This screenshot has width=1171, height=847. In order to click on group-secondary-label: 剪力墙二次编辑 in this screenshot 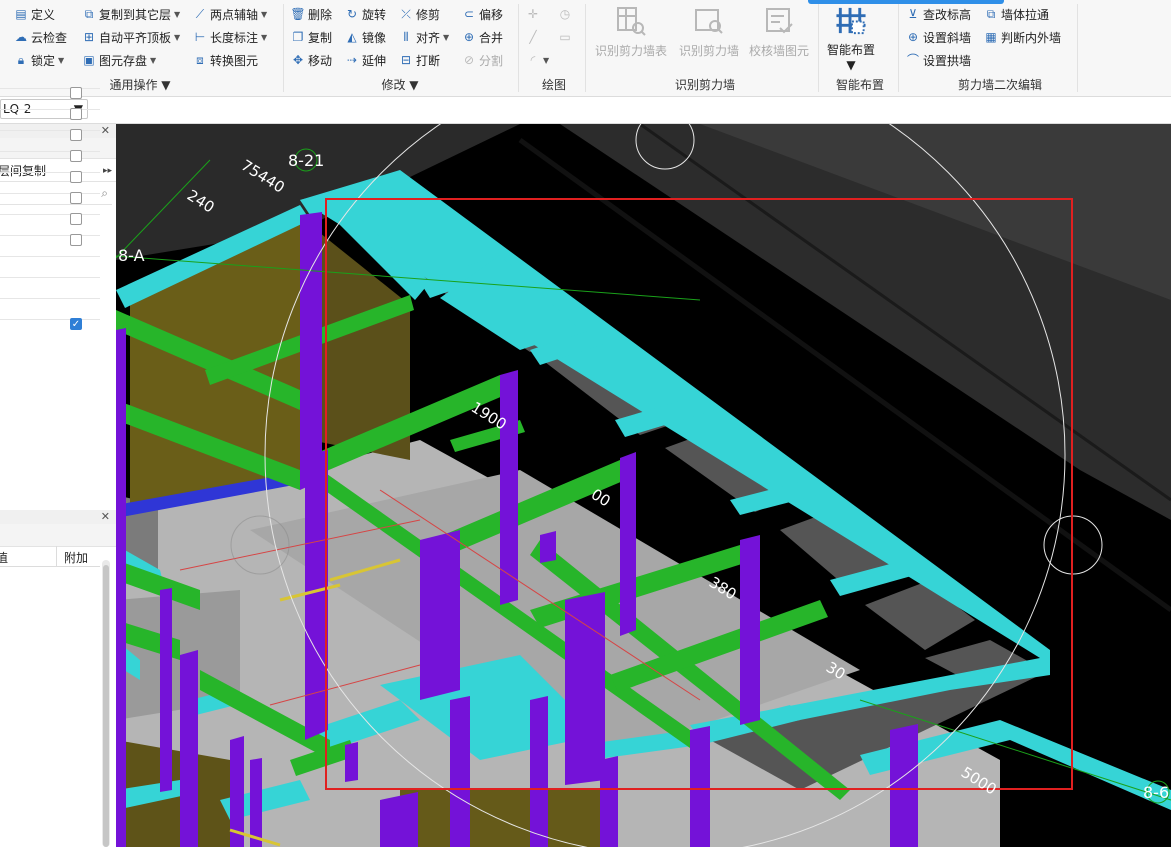, I will do `click(999, 85)`.